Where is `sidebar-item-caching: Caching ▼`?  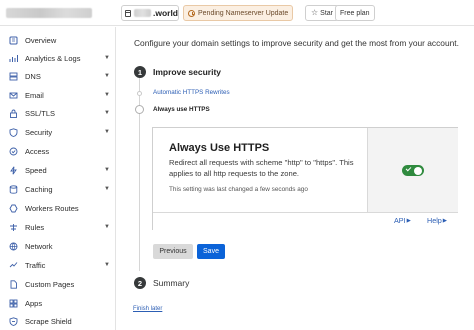 sidebar-item-caching: Caching ▼ is located at coordinates (58, 189).